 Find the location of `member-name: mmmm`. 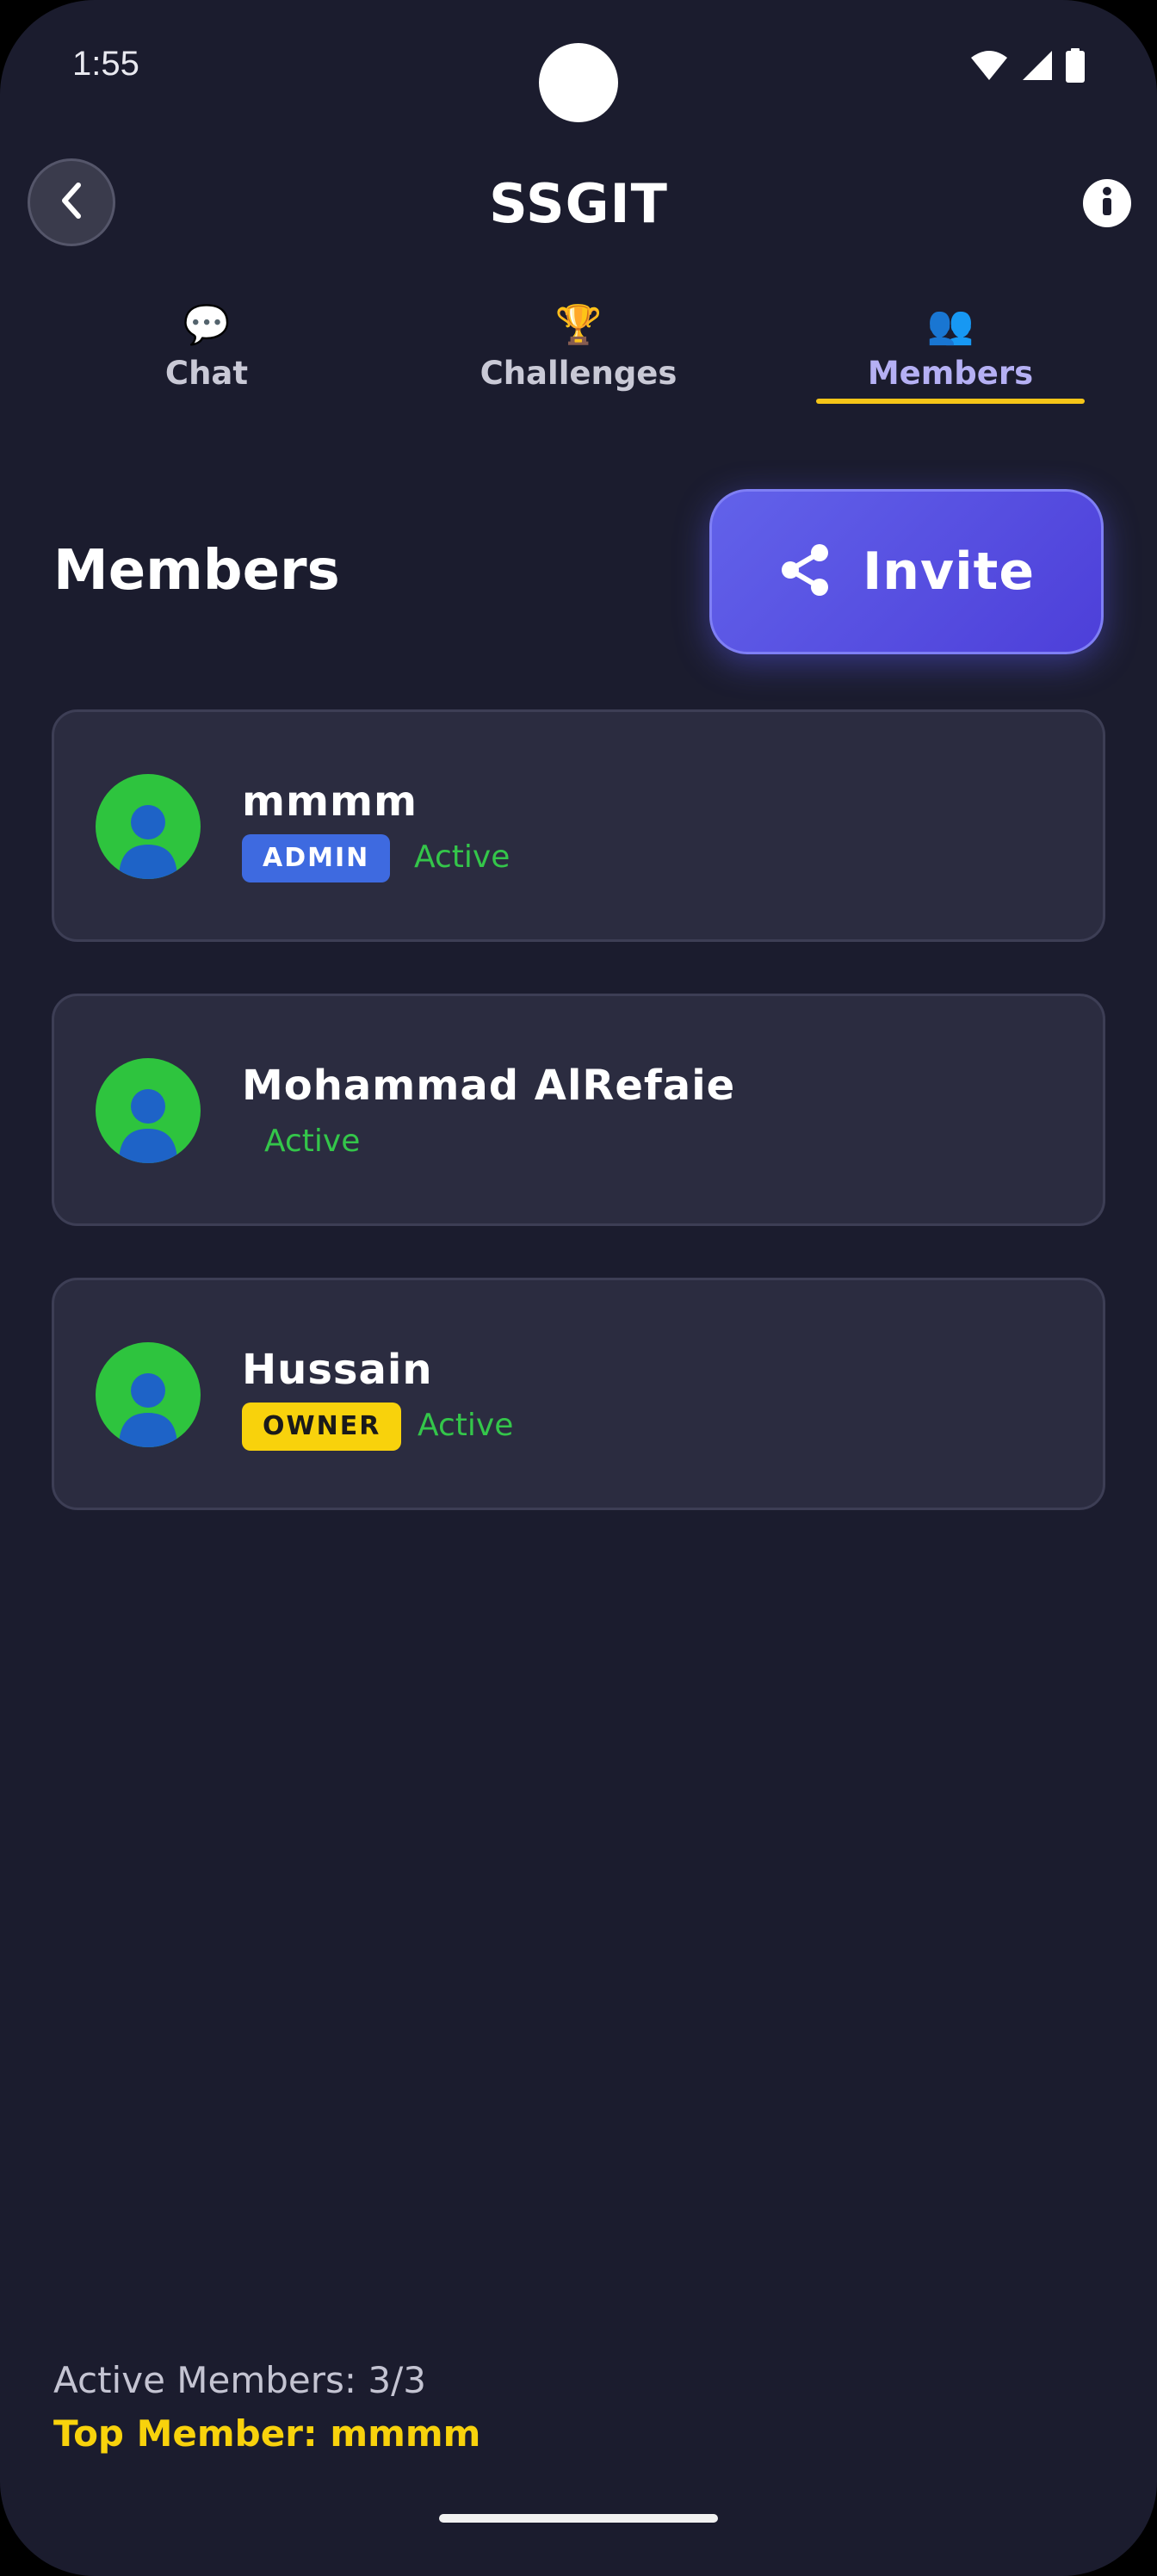

member-name: mmmm is located at coordinates (330, 802).